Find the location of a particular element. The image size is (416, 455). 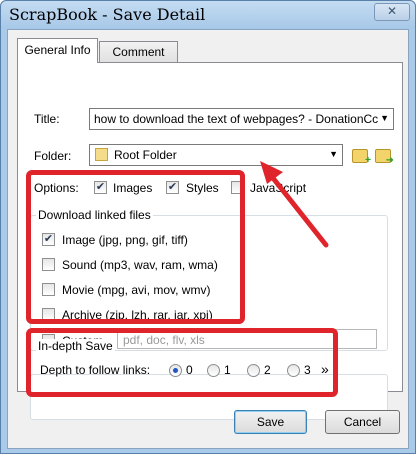

tab-general-info: General Info is located at coordinates (57, 50).